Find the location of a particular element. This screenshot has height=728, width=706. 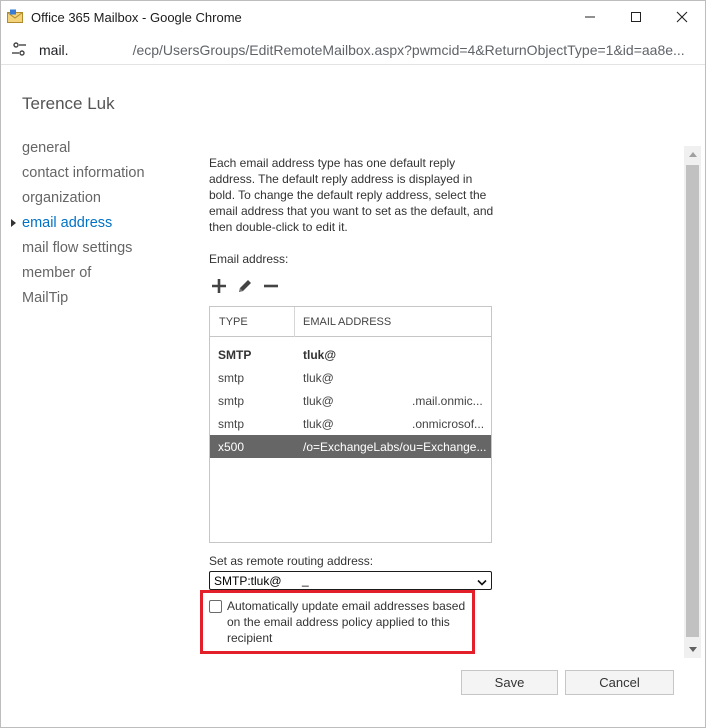

nav-item-mailtip: MailTip is located at coordinates (83, 300).